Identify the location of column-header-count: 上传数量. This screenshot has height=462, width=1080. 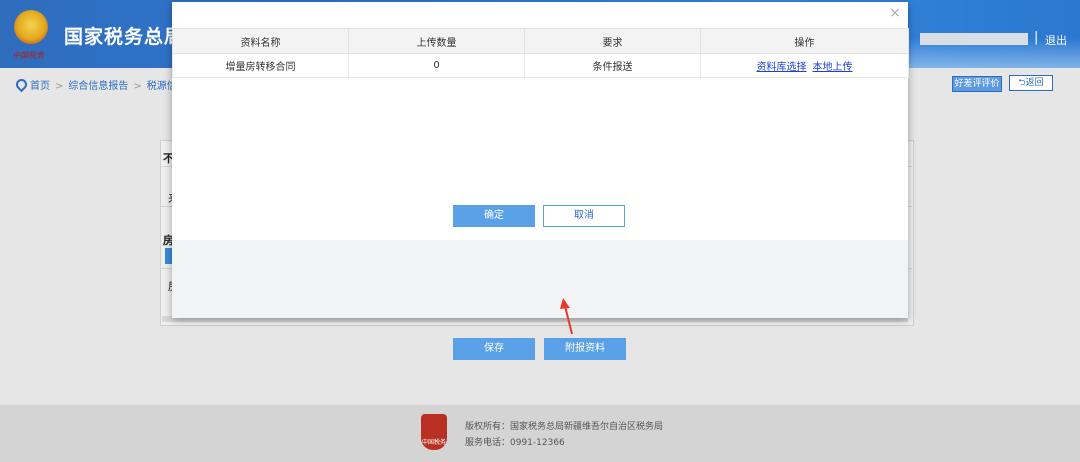
(436, 41).